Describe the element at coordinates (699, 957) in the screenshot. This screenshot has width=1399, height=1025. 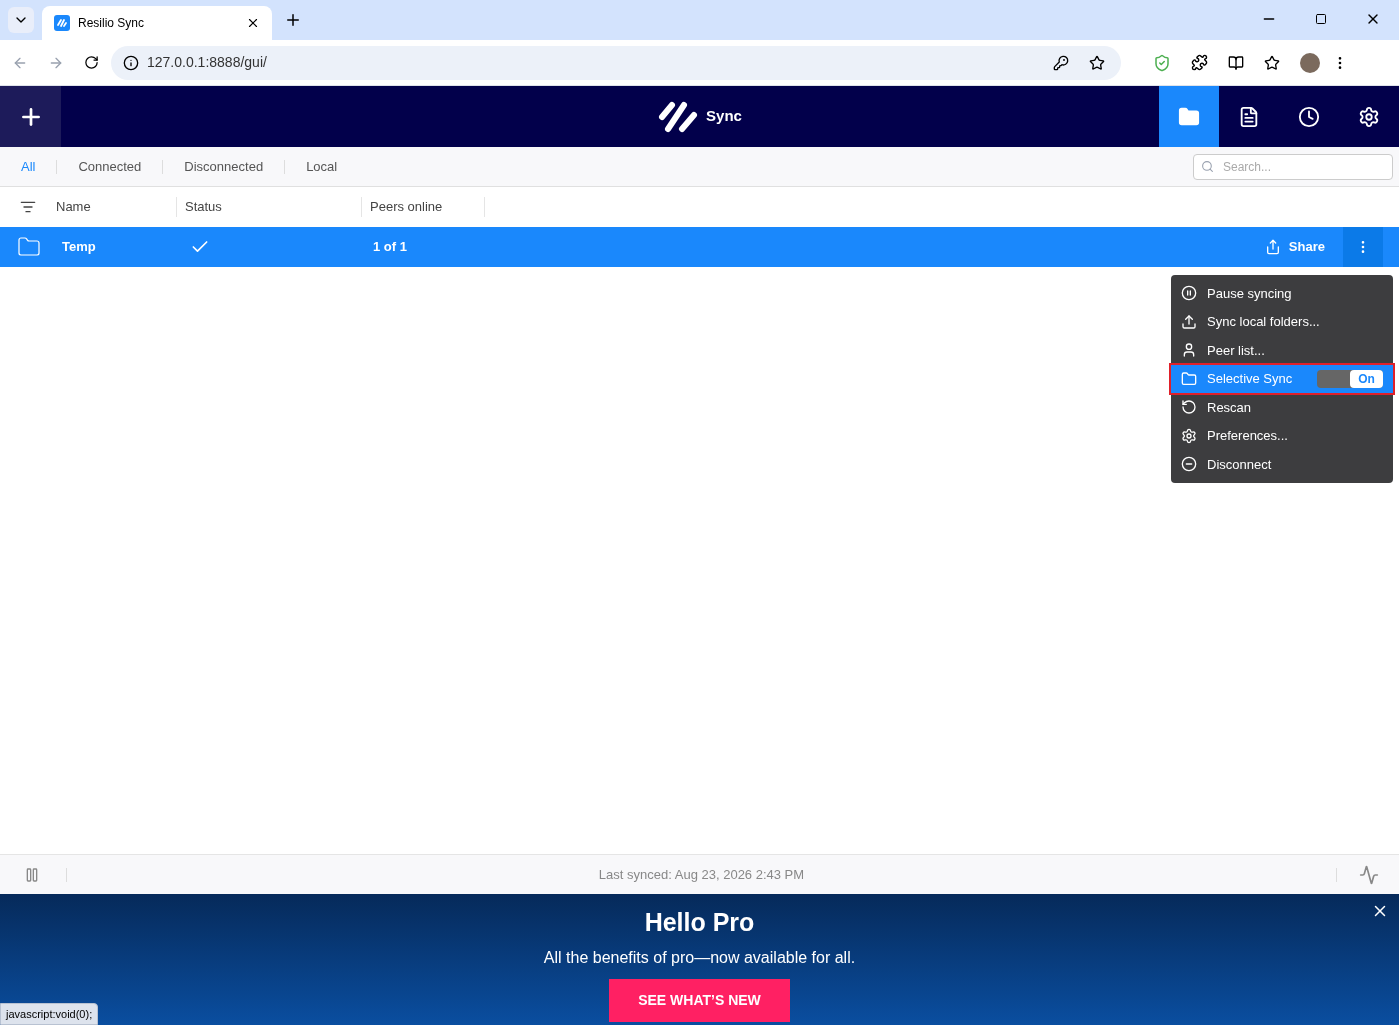
I see `banner-text: All the benefits of pro—now available for all.` at that location.